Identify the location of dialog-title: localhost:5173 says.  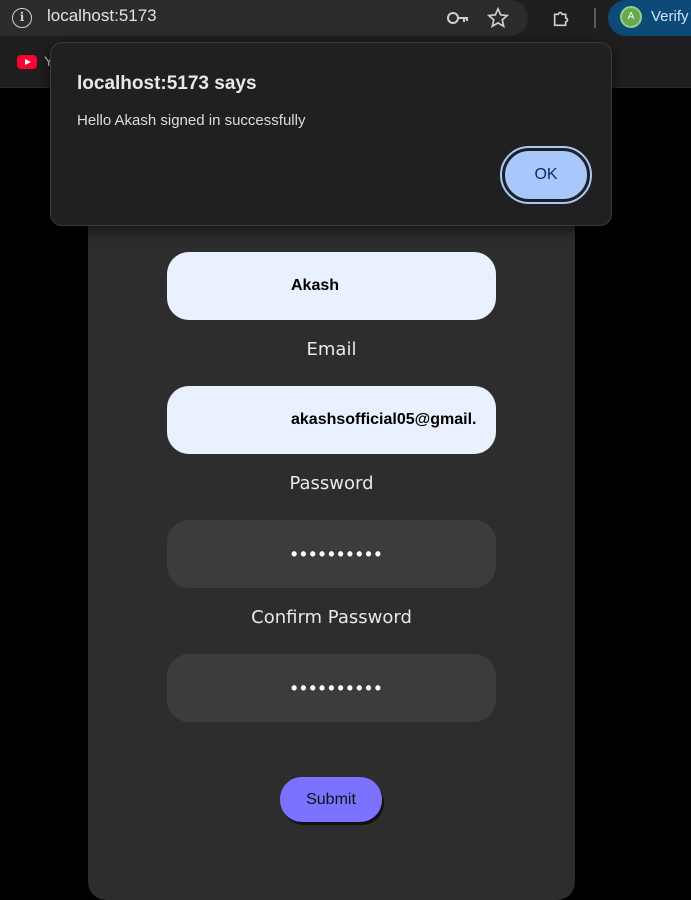
(167, 83).